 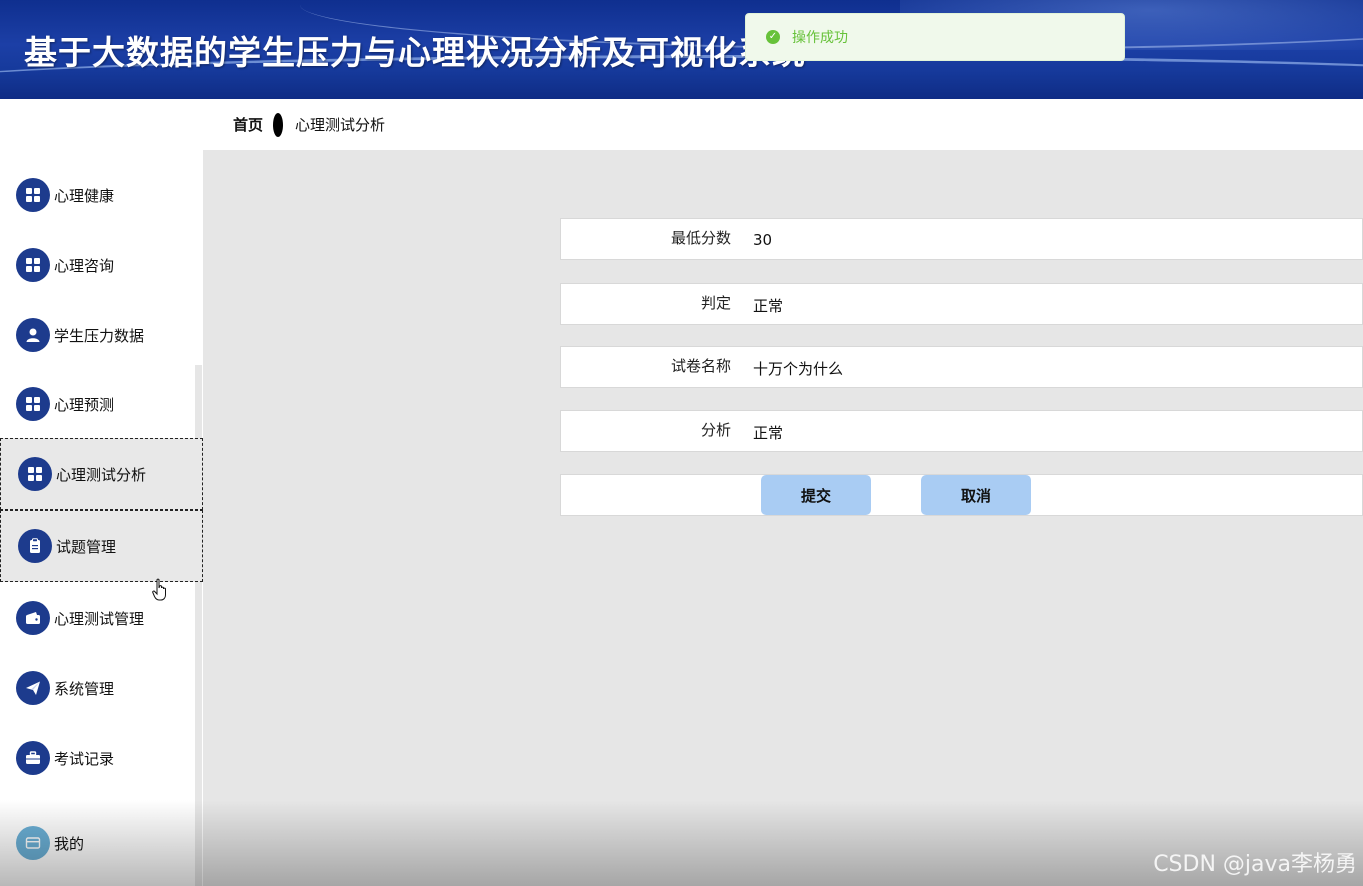 I want to click on sidebar-item-mine: 我的, so click(x=101, y=843).